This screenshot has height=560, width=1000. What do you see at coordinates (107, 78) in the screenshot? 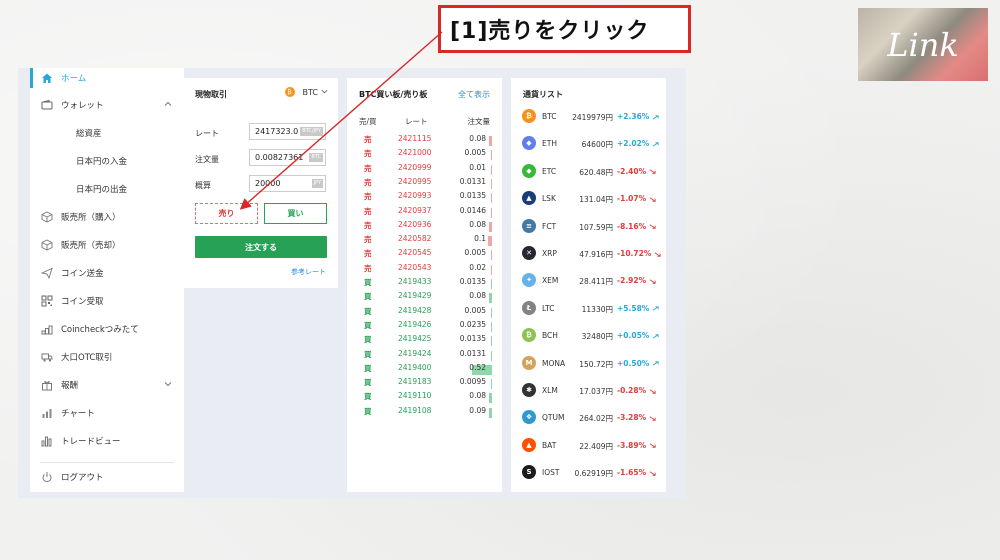
I see `sidebar-item-home: ホーム` at bounding box center [107, 78].